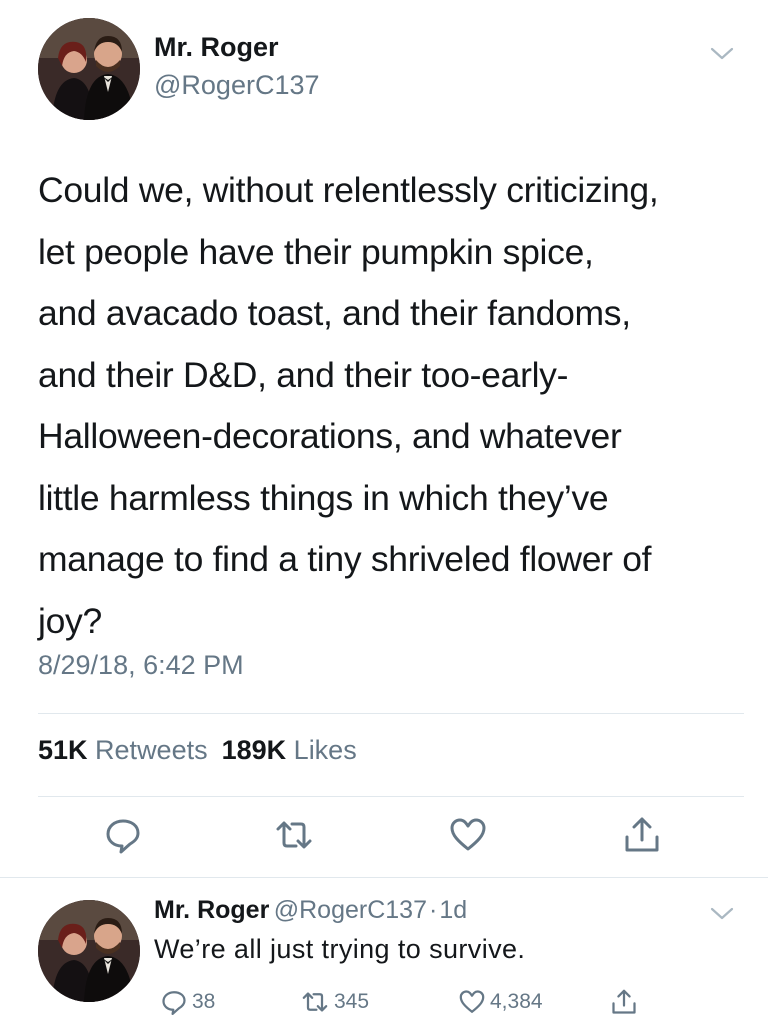 The width and height of the screenshot is (768, 1033). I want to click on tweet-stats: 51K Retweets 189K Likes, so click(197, 750).